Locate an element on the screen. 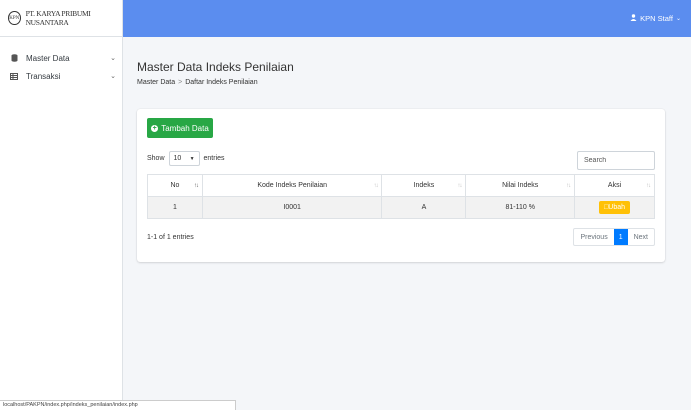 The width and height of the screenshot is (691, 410). plus-circle-icon: + is located at coordinates (155, 128).